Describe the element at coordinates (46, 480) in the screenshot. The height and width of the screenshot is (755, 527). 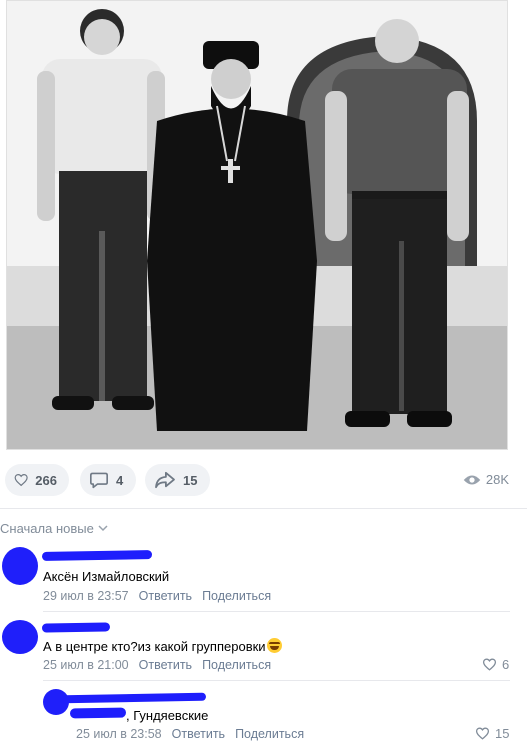
I see `like-count: 266` at that location.